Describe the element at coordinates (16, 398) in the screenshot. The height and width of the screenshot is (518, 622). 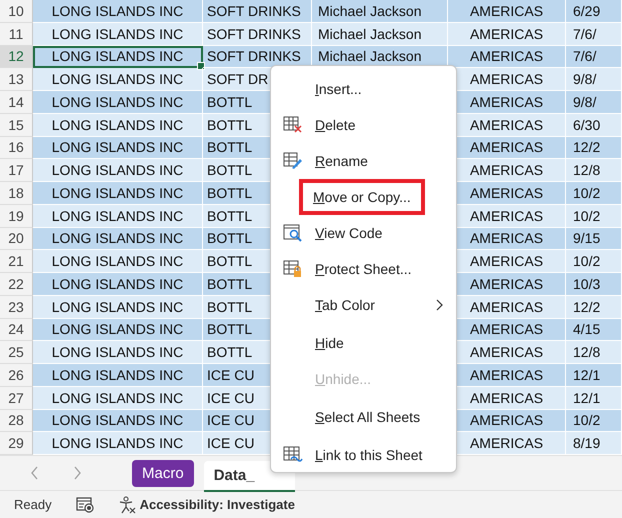
I see `row-header: 27` at that location.